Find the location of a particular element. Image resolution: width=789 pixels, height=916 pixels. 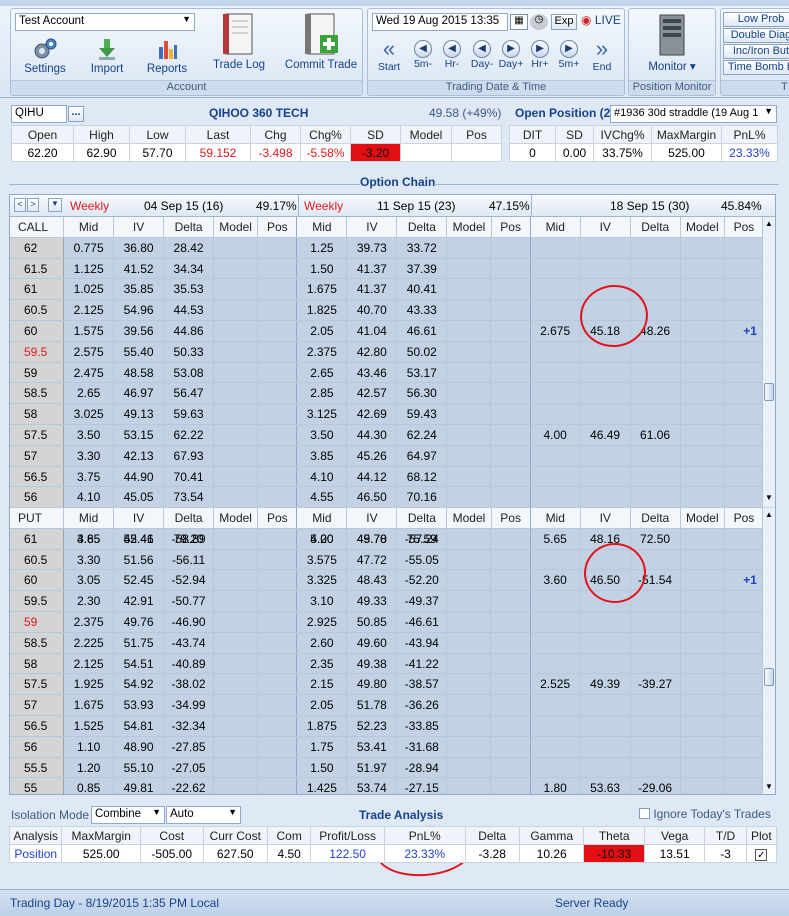

settings-button: Settings is located at coordinates (45, 56).